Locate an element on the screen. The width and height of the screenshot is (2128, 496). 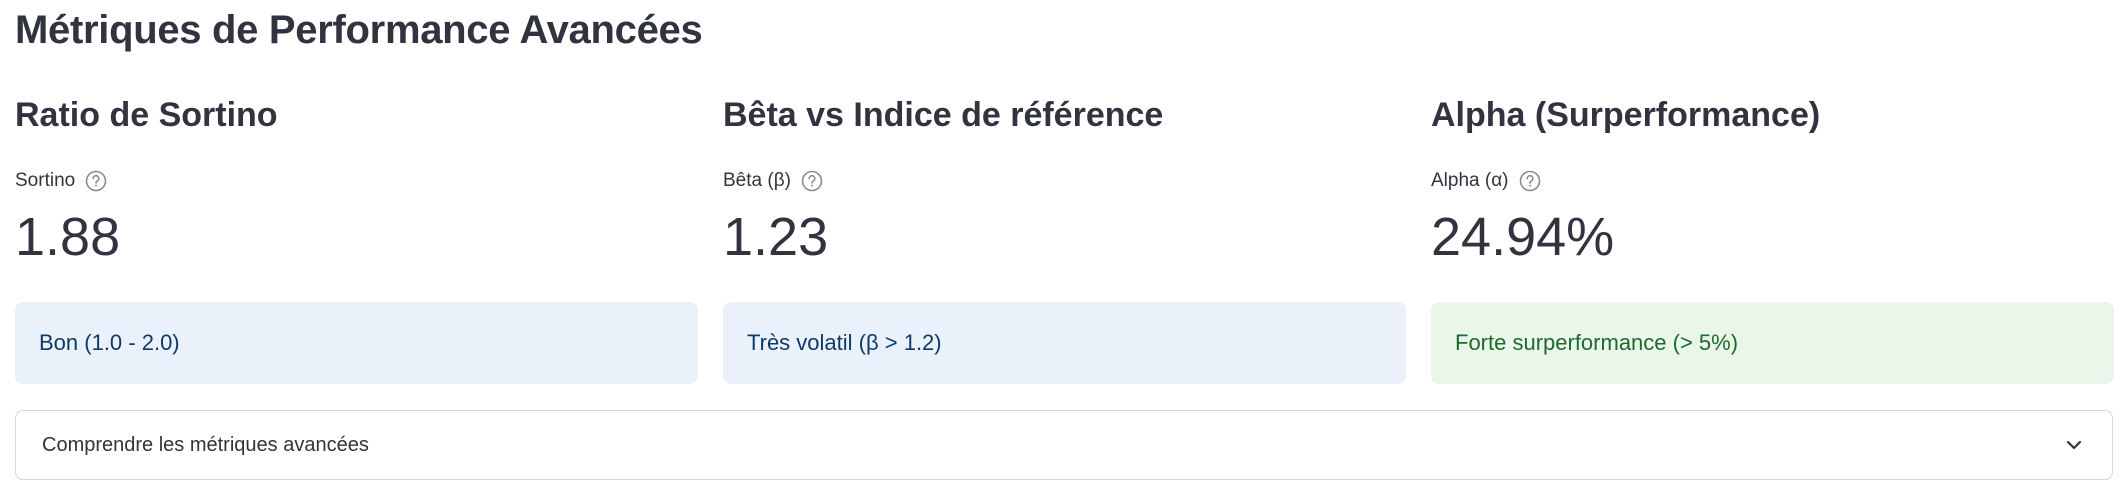
alert-success-alpha: Forte surperformance (> 5%) is located at coordinates (1772, 343).